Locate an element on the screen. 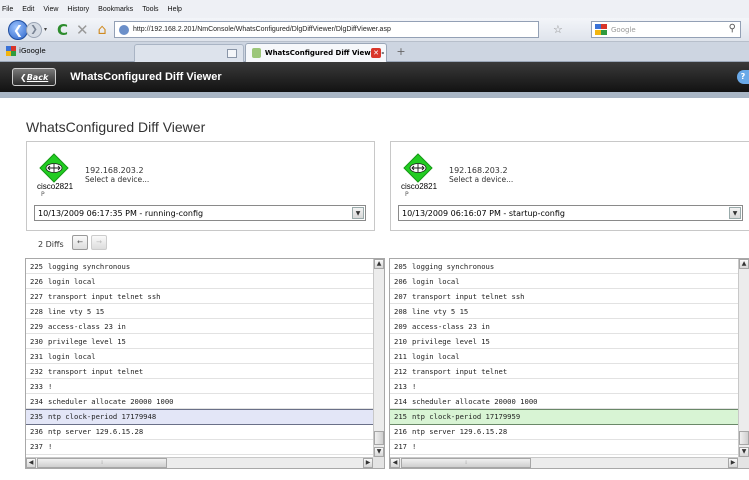 The image size is (749, 480). menu-bookmarks: Bookmarks is located at coordinates (115, 9).